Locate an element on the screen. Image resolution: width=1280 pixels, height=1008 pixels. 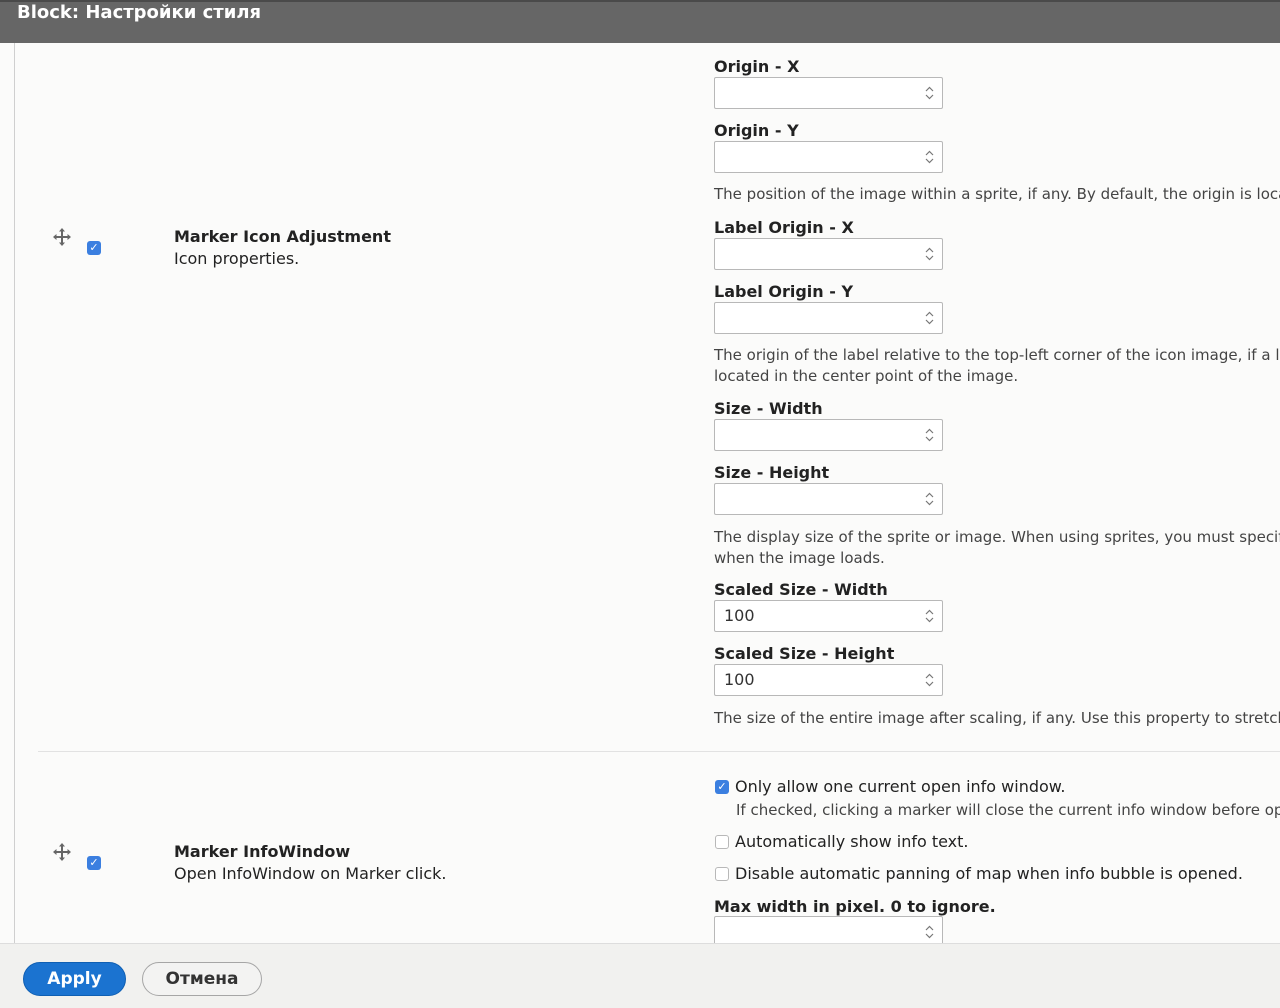
origin-y-input is located at coordinates (828, 157).